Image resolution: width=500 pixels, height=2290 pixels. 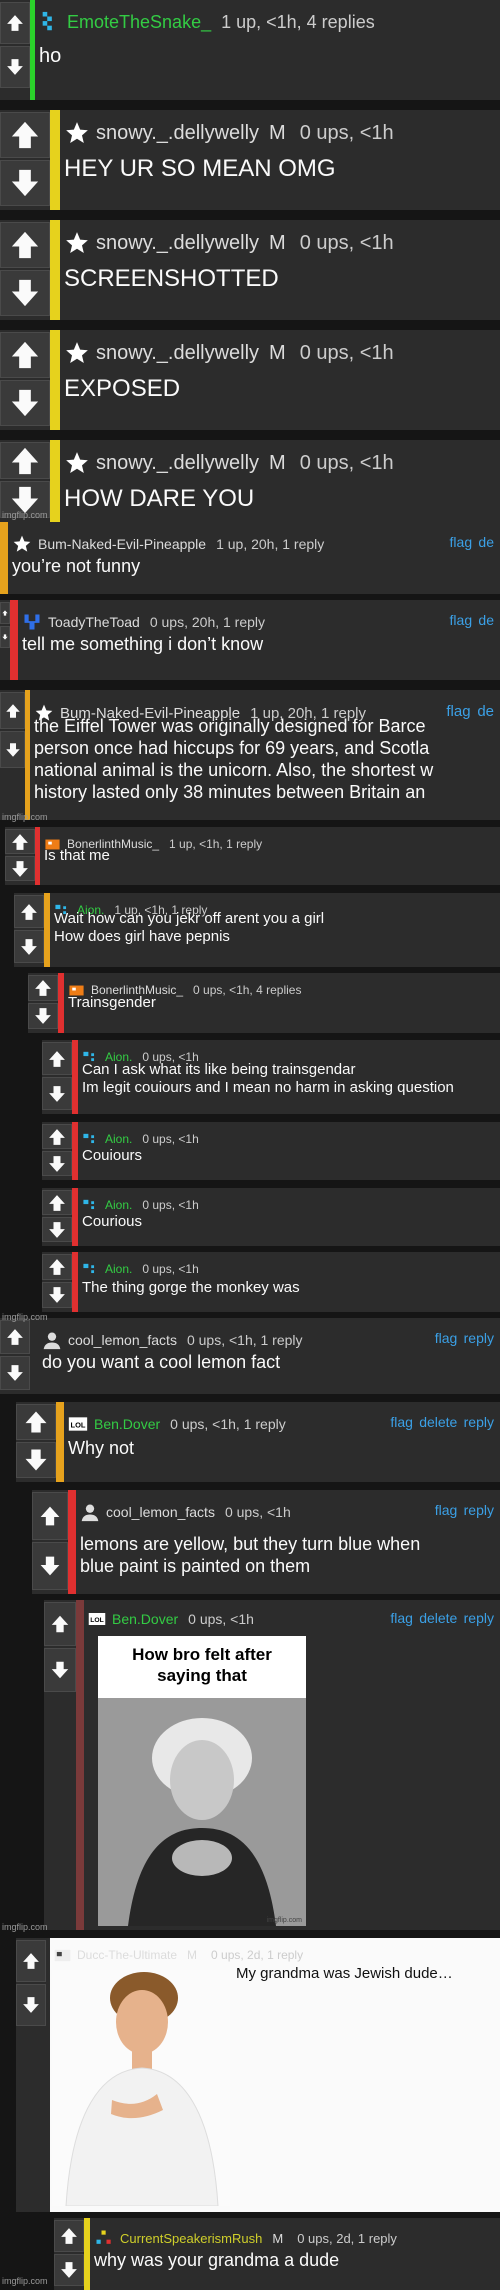 What do you see at coordinates (191, 2238) in the screenshot?
I see `username-link: CurrentSpeakerismRush` at bounding box center [191, 2238].